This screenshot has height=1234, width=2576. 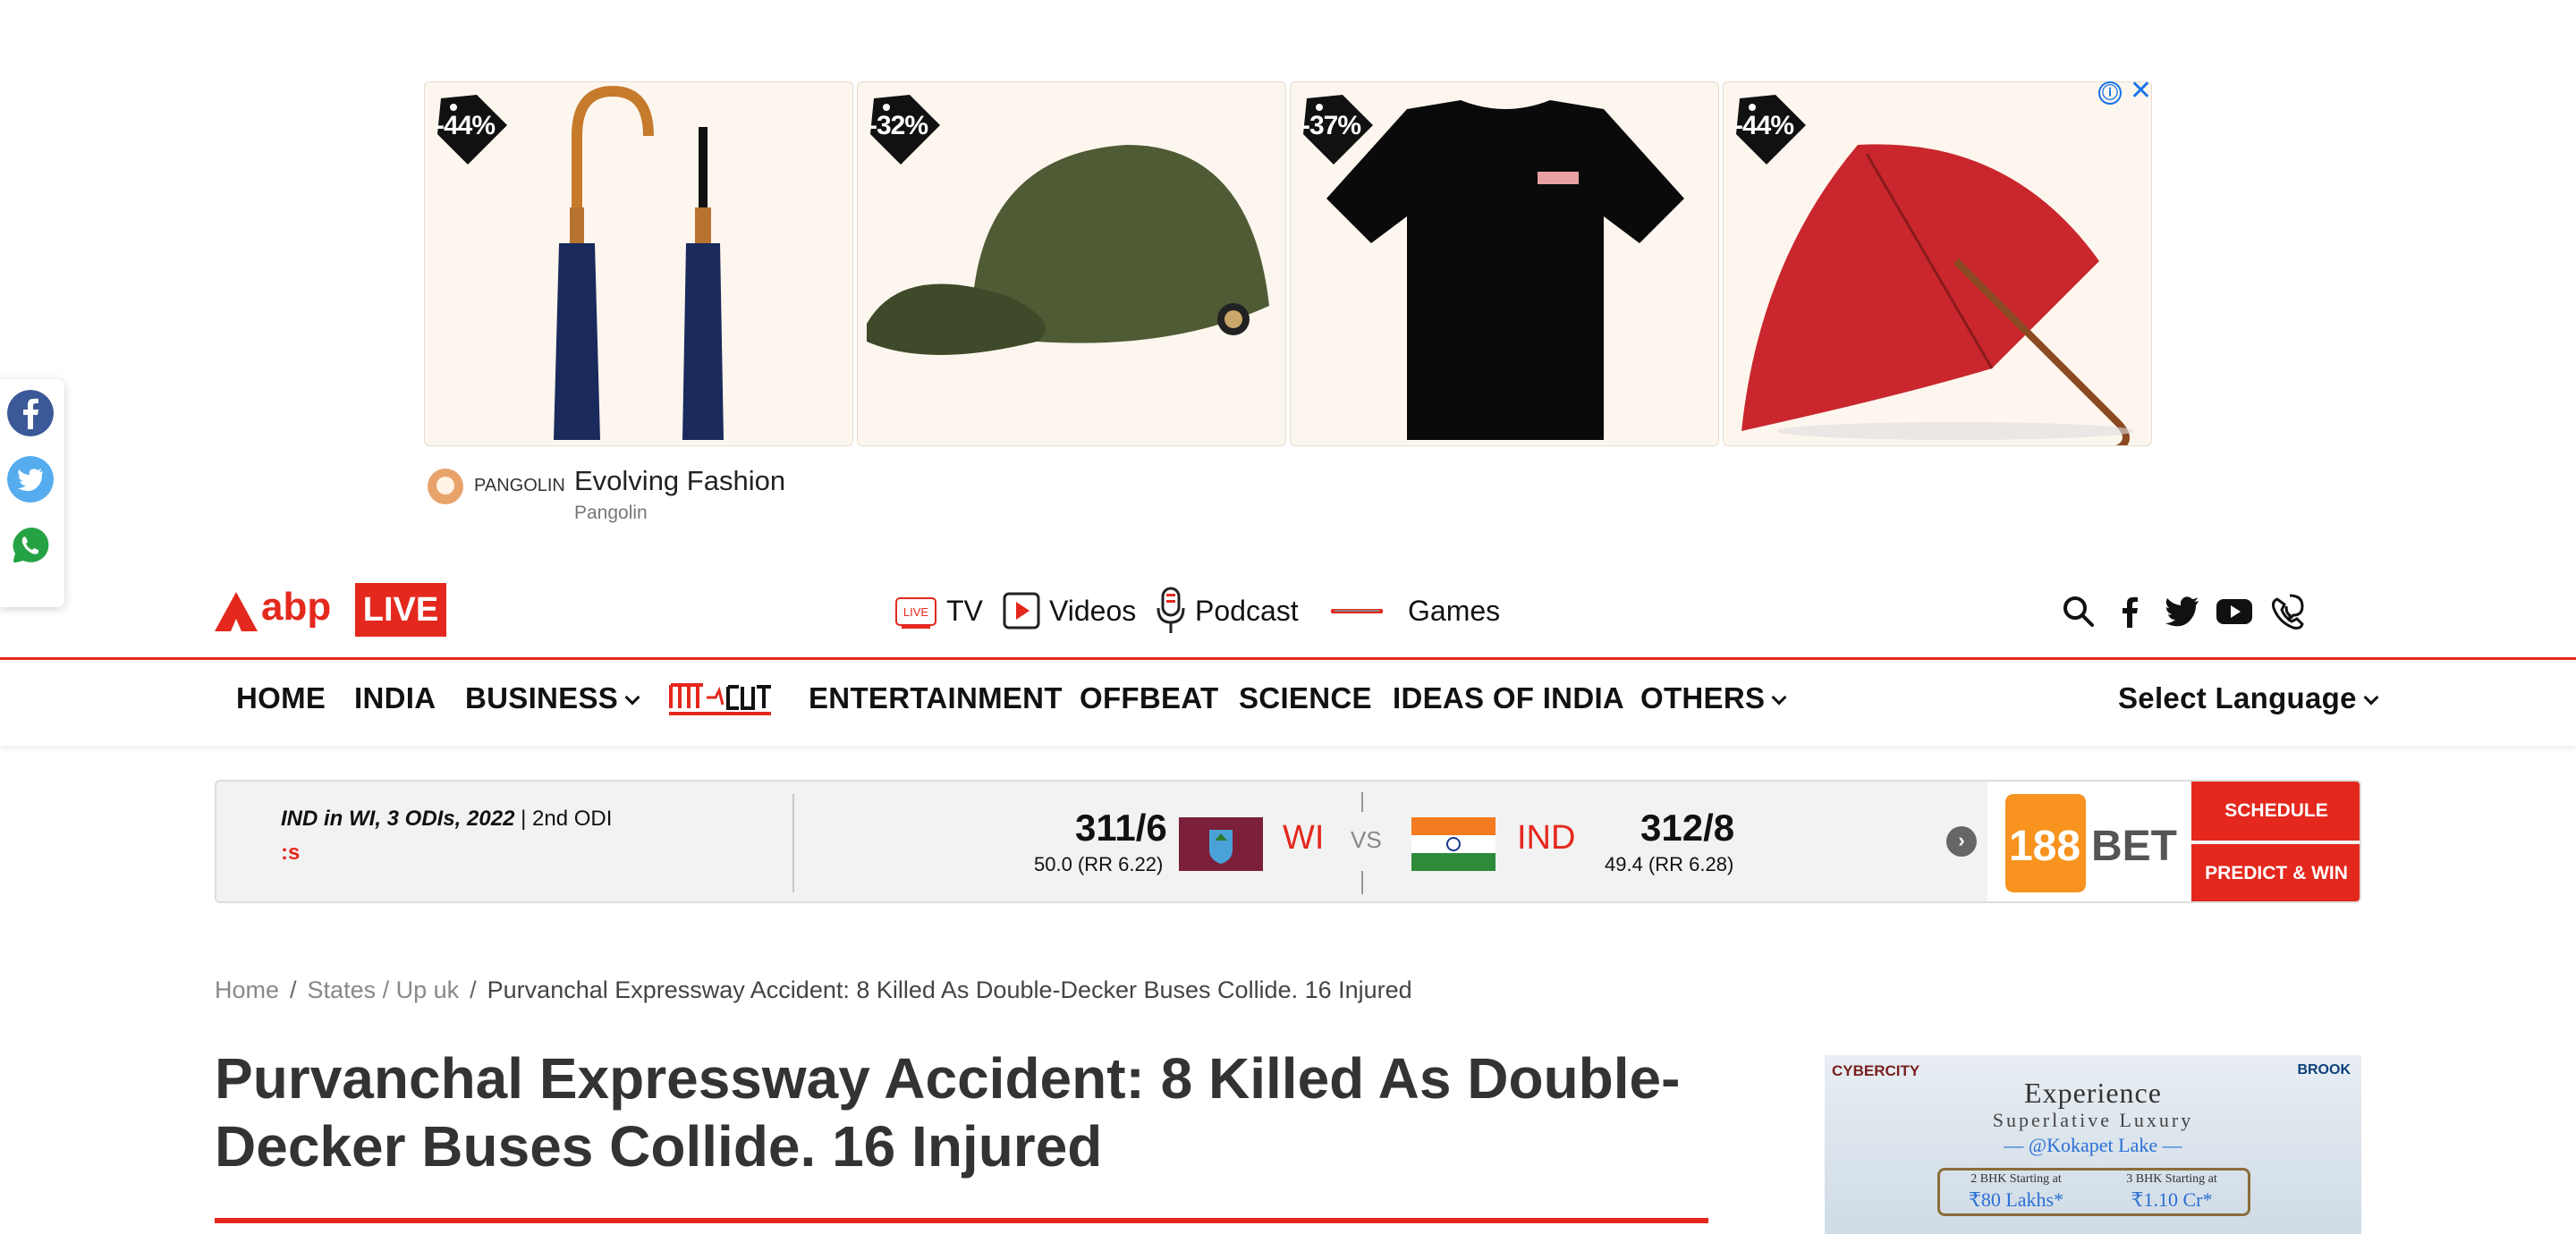 I want to click on schedule-button: SCHEDULE, so click(x=2275, y=811).